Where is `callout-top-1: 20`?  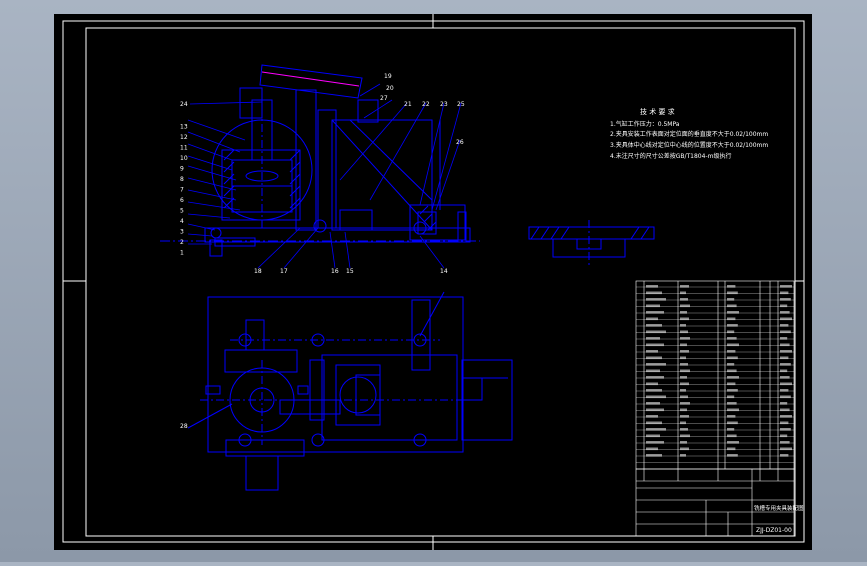 callout-top-1: 20 is located at coordinates (390, 88).